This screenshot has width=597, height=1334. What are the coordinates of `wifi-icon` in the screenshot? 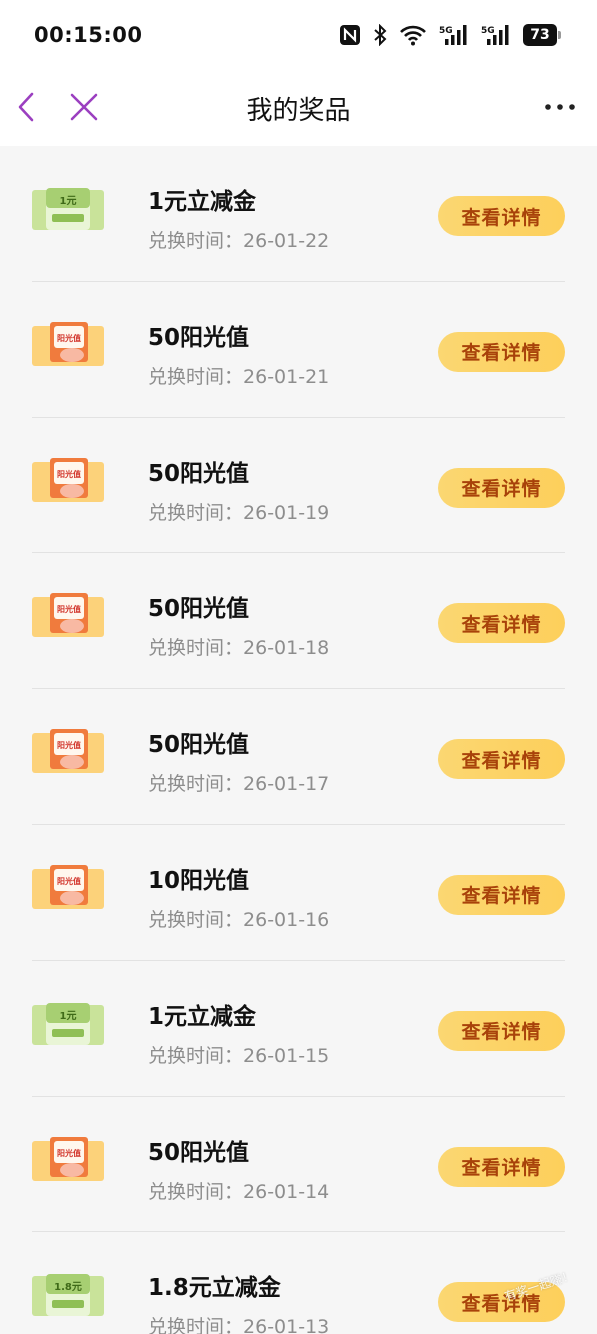 It's located at (413, 35).